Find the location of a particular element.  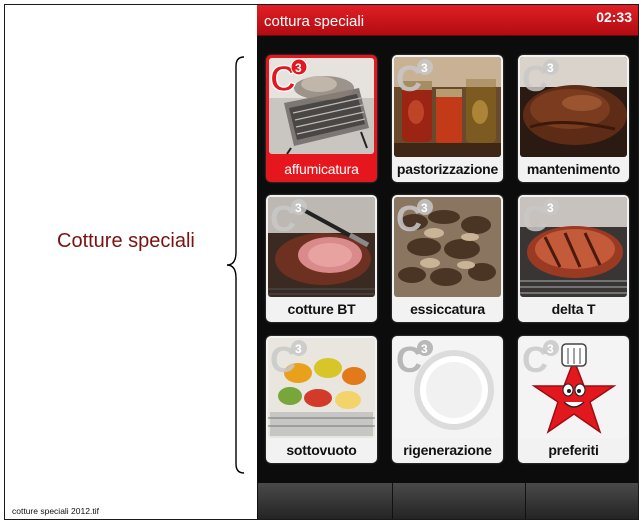

annotation-label: Cotture speciali is located at coordinates (126, 241).